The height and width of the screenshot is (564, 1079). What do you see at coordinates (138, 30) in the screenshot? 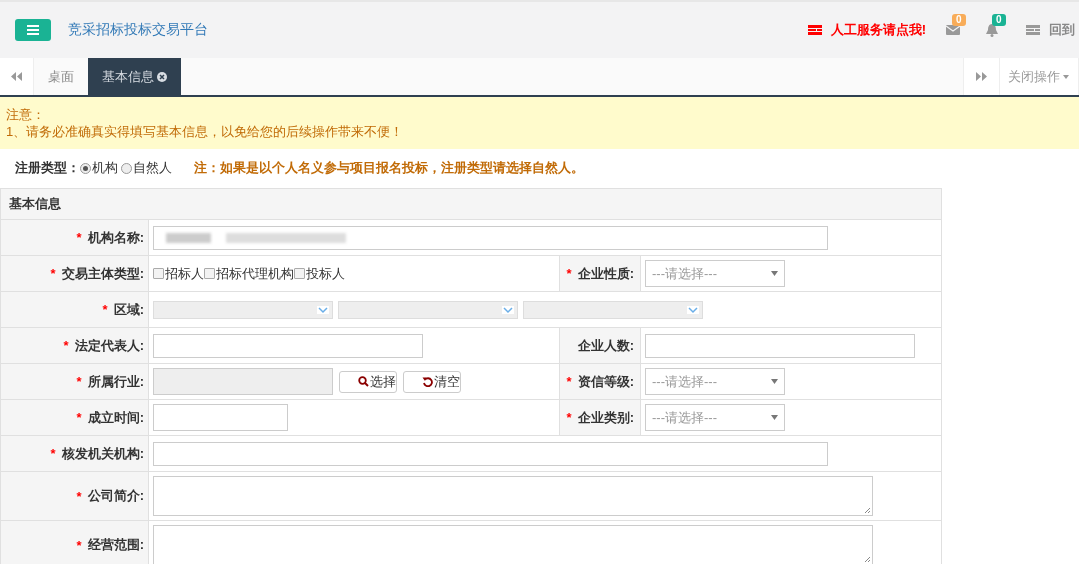
I see `site-title: 竞采招标投标交易平台` at bounding box center [138, 30].